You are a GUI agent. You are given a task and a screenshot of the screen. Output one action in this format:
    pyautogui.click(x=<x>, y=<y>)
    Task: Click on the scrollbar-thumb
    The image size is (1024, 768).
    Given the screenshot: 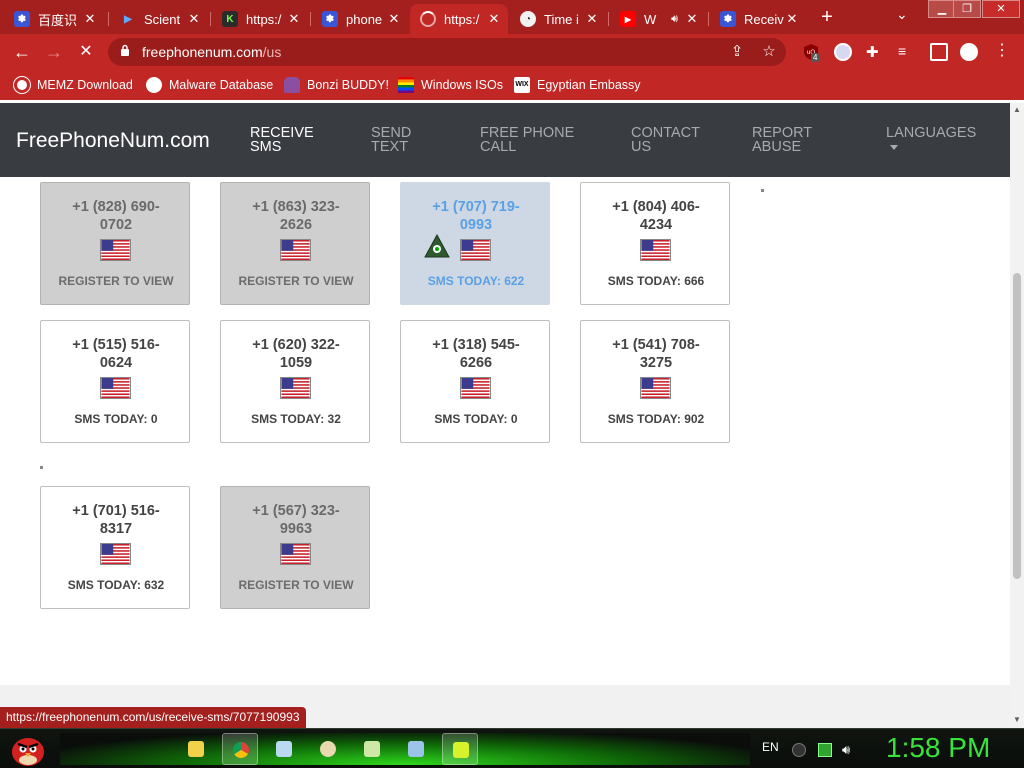 What is the action you would take?
    pyautogui.click(x=1017, y=426)
    